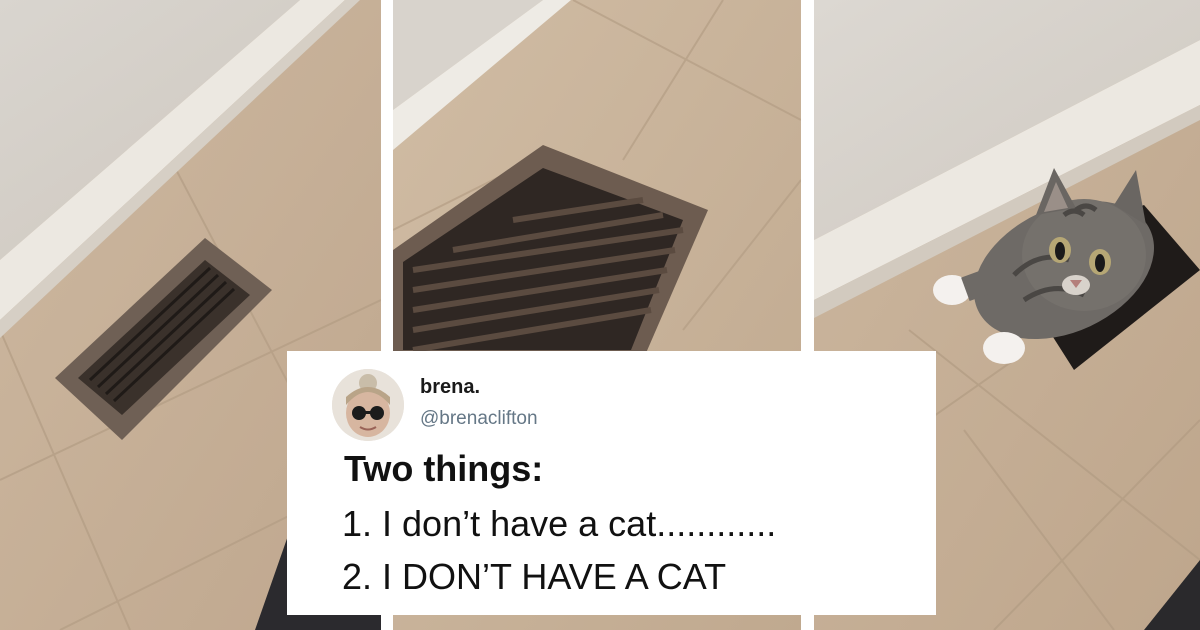 This screenshot has height=630, width=1200. Describe the element at coordinates (444, 468) in the screenshot. I see `tweet-text-line: Two things:` at that location.